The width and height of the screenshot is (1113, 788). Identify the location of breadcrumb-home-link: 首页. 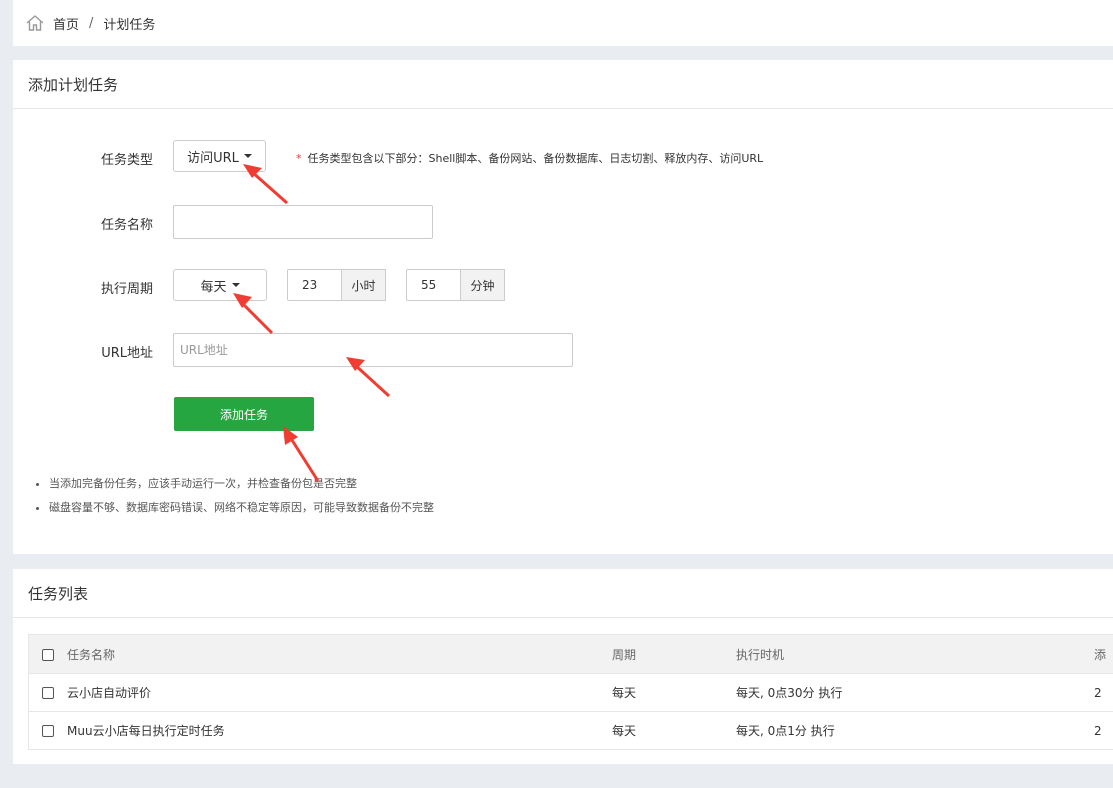
(66, 23).